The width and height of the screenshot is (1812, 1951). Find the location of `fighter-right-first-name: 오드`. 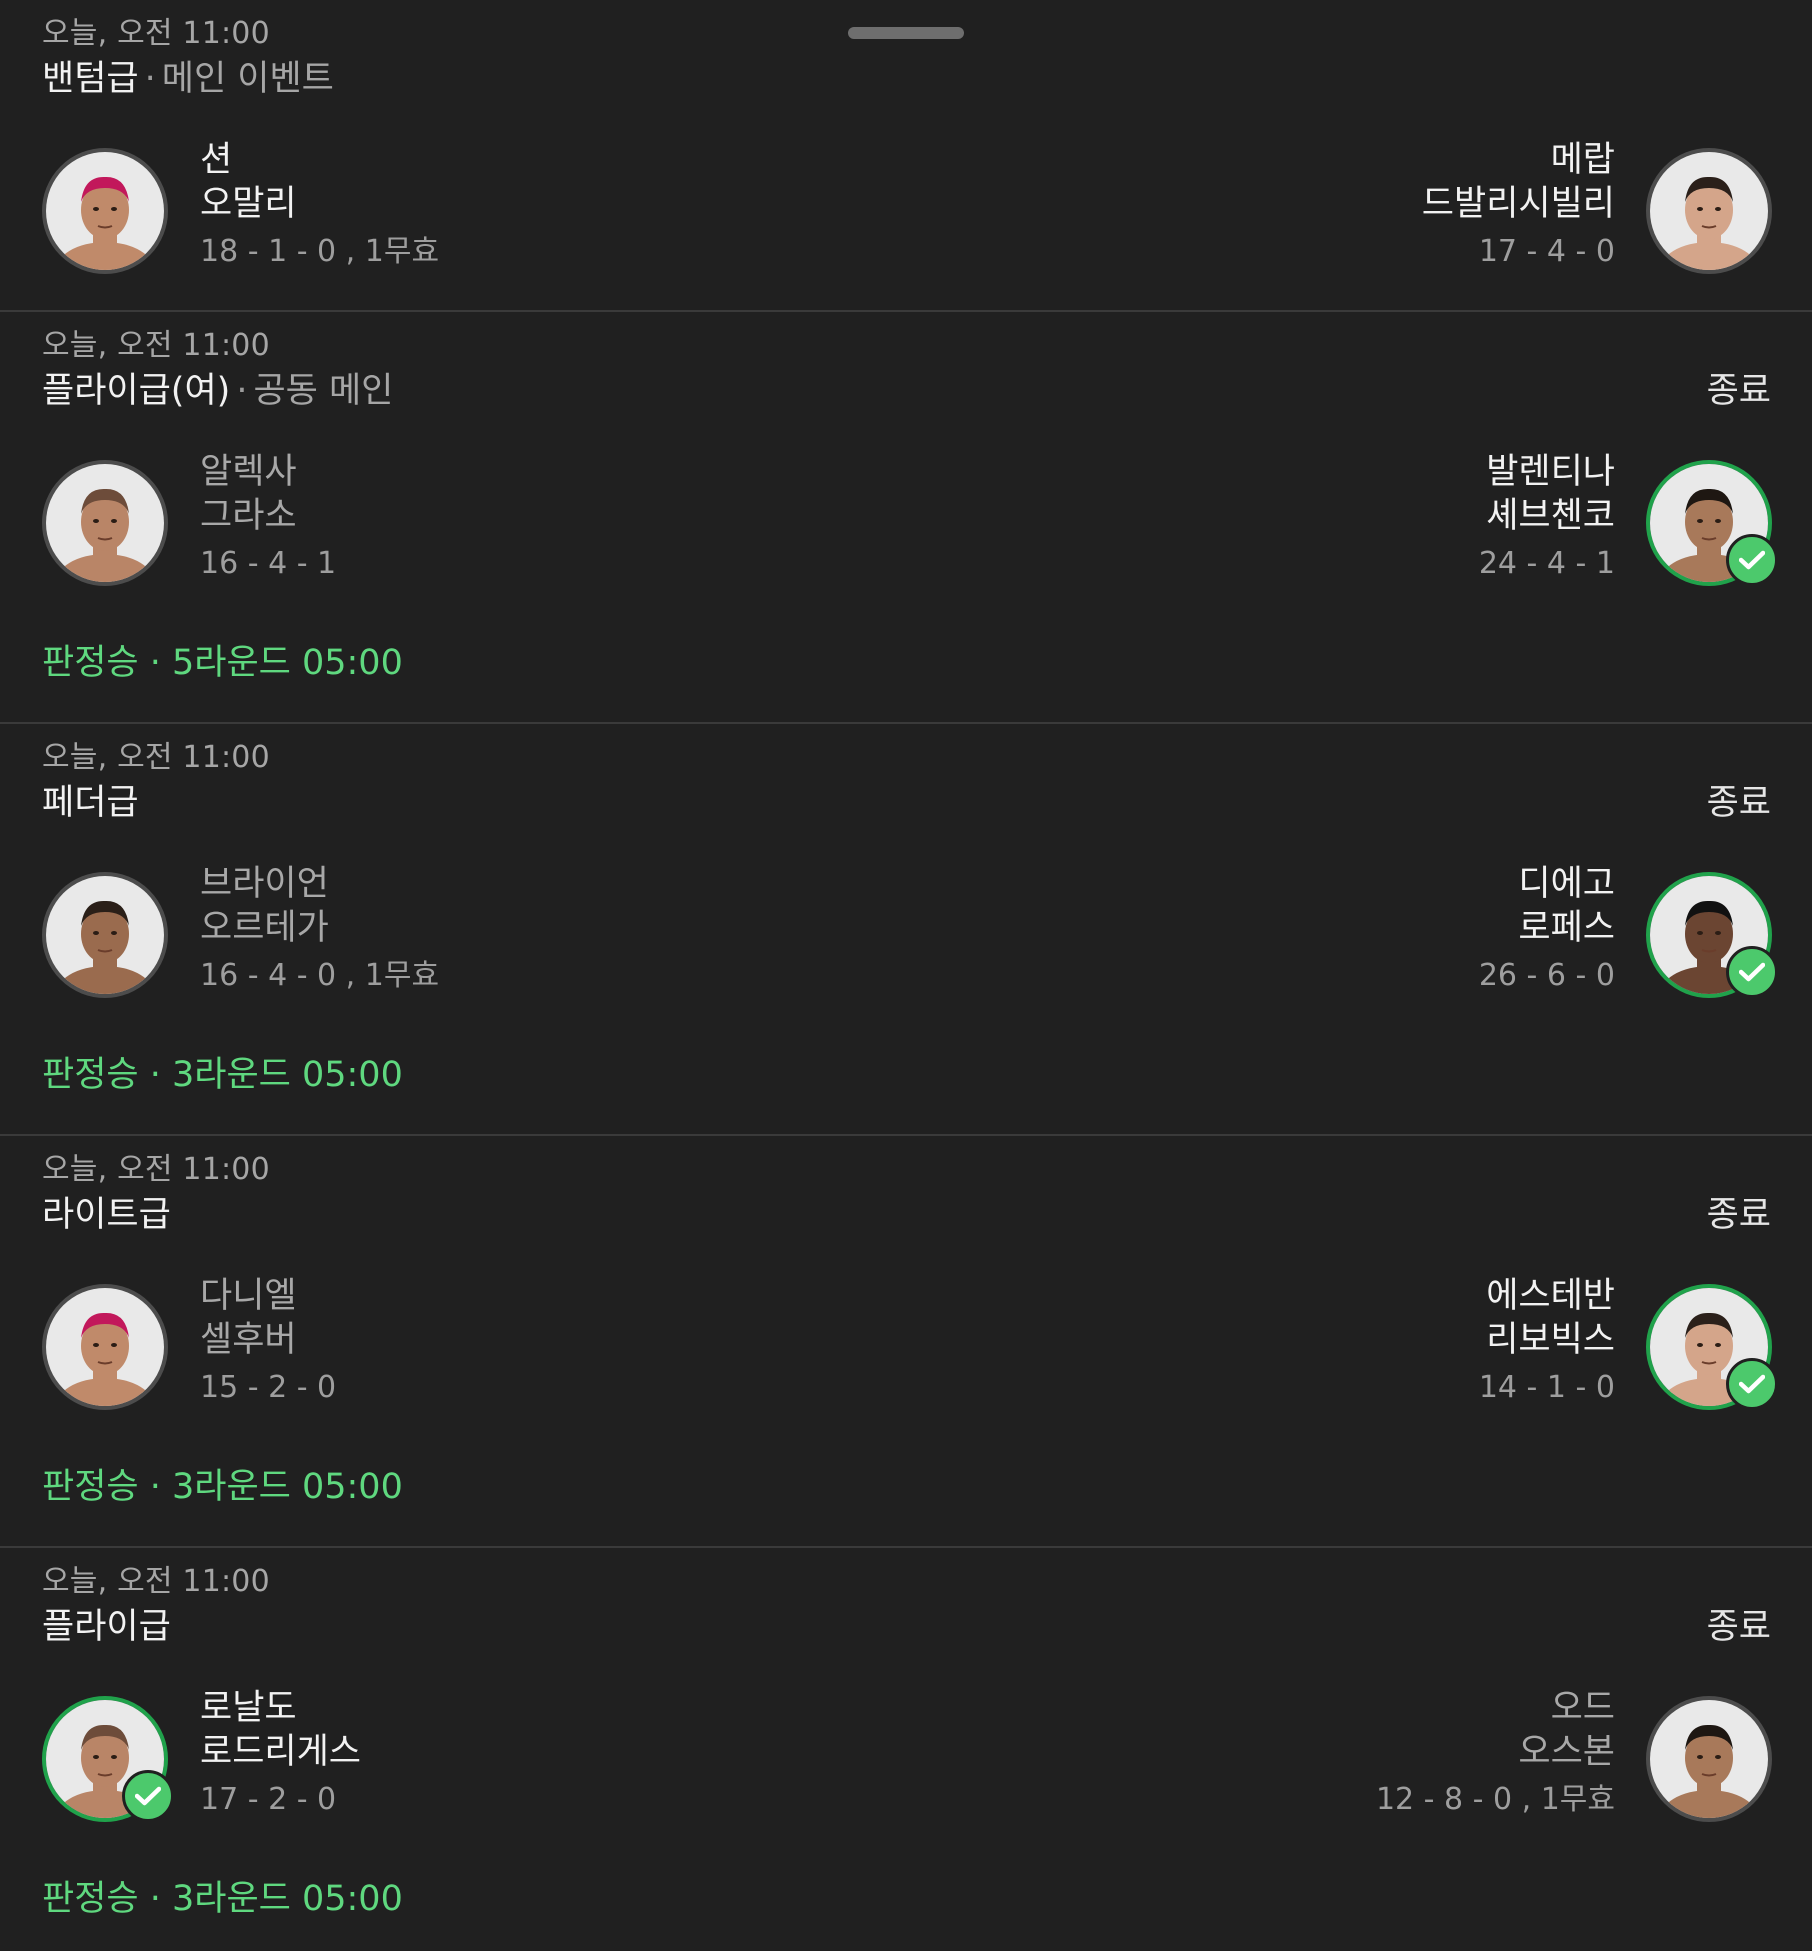

fighter-right-first-name: 오드 is located at coordinates (1582, 1708).